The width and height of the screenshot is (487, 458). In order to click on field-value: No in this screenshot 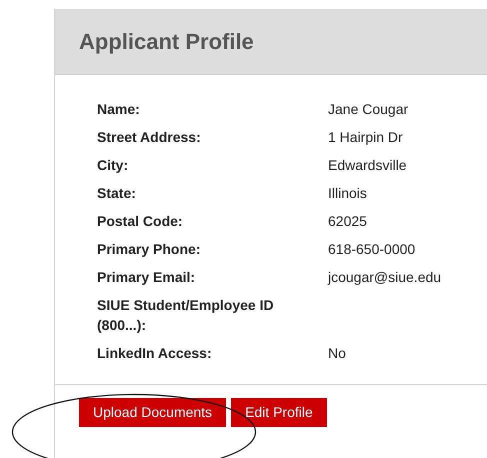, I will do `click(337, 353)`.